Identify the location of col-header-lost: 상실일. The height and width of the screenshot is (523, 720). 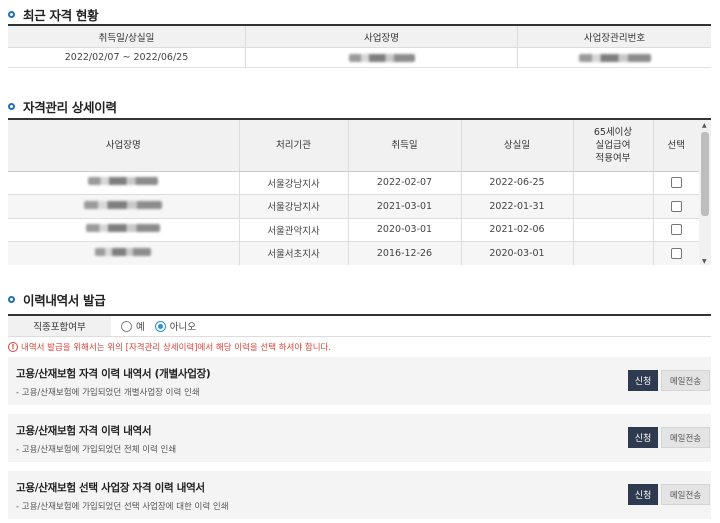
(517, 146).